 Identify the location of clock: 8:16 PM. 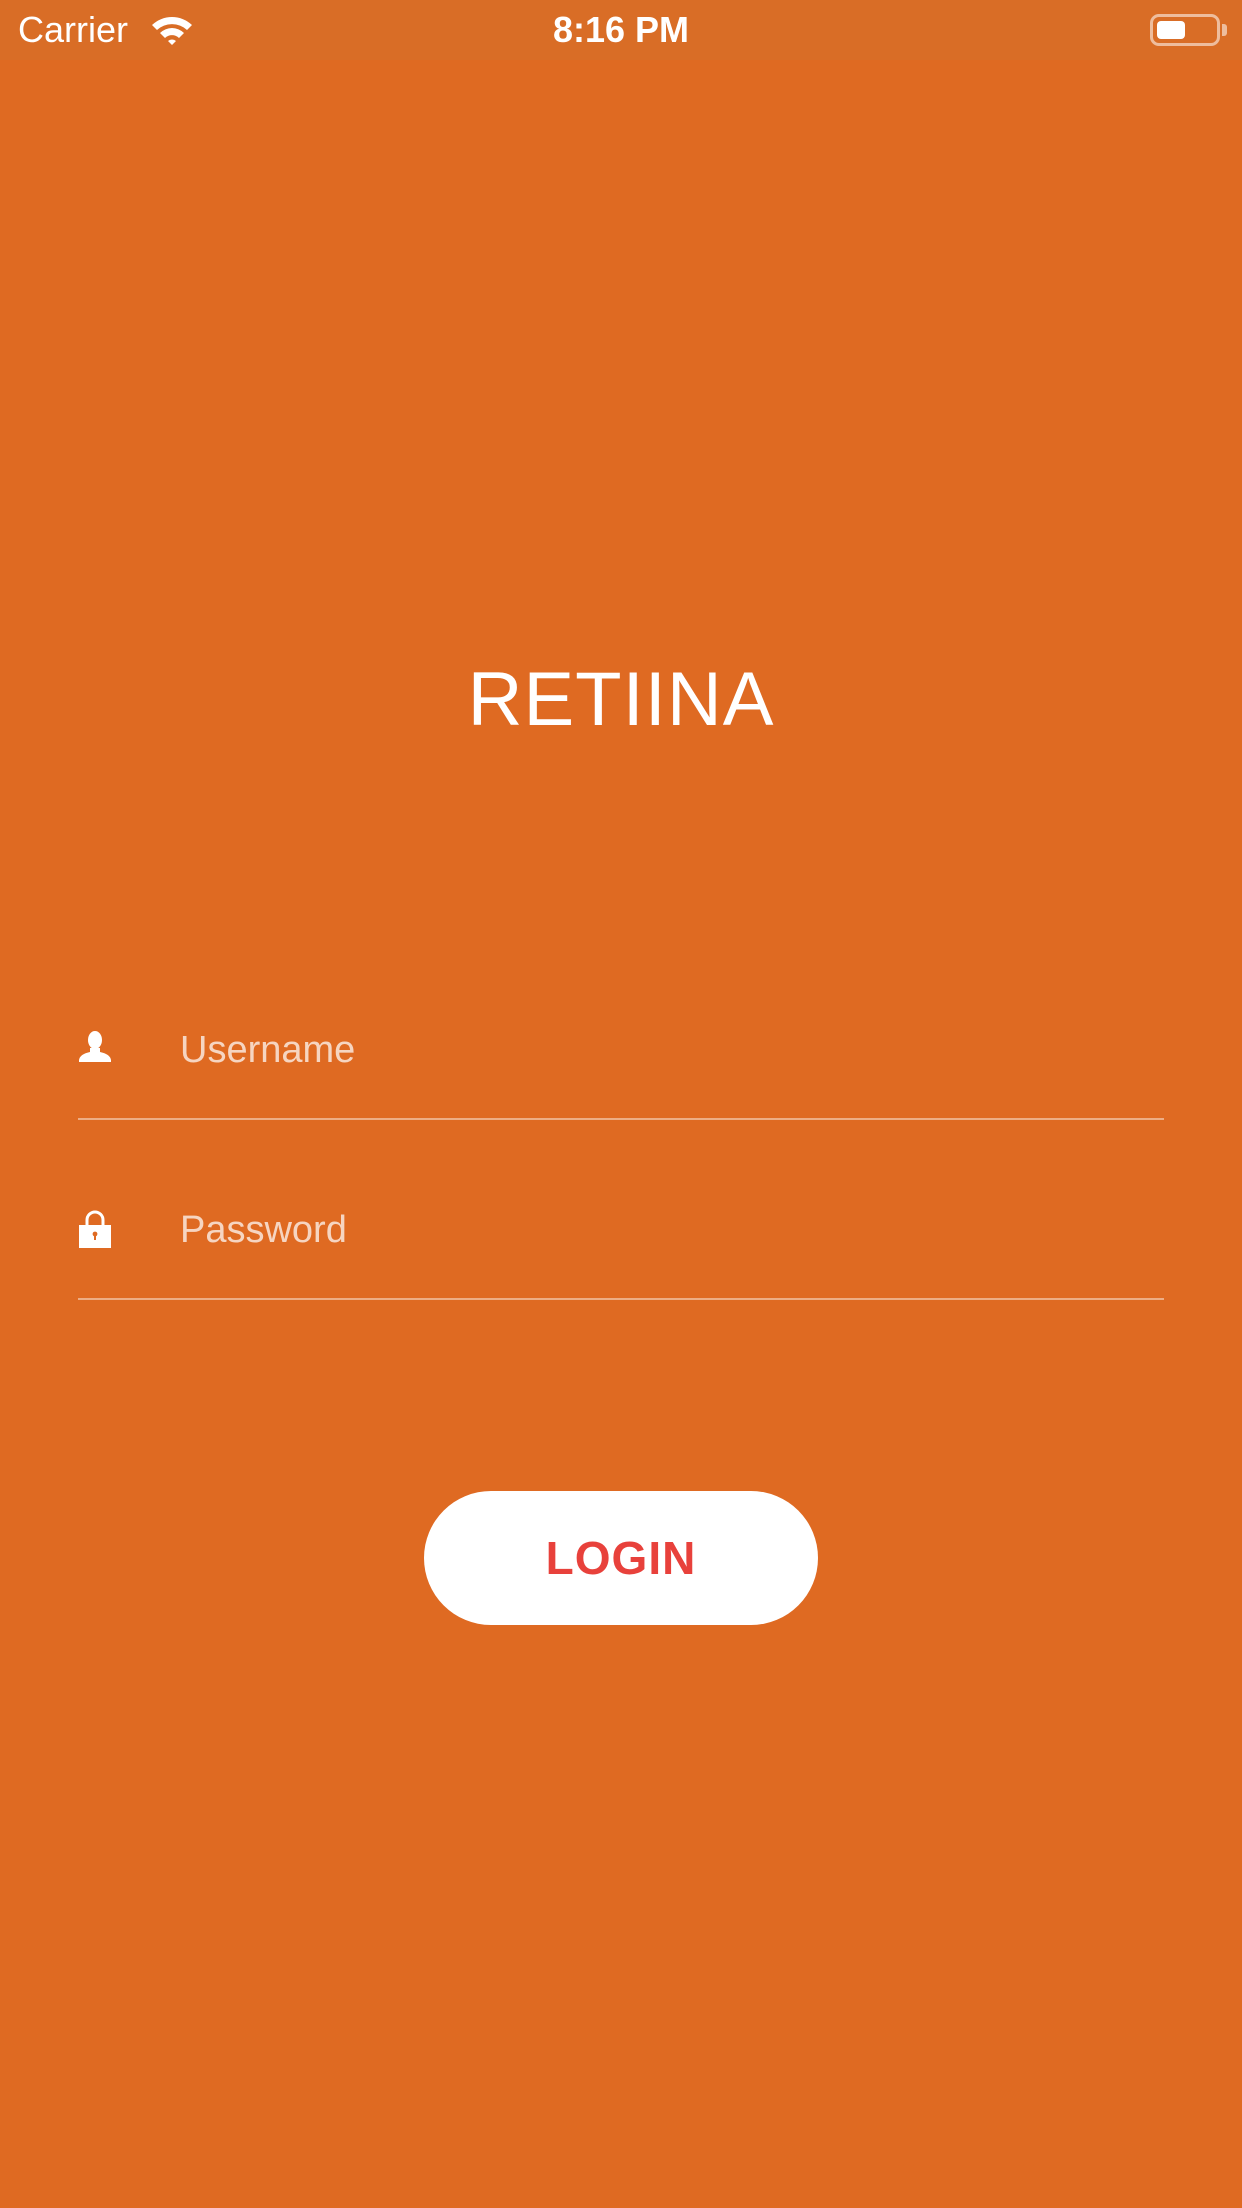
(621, 29).